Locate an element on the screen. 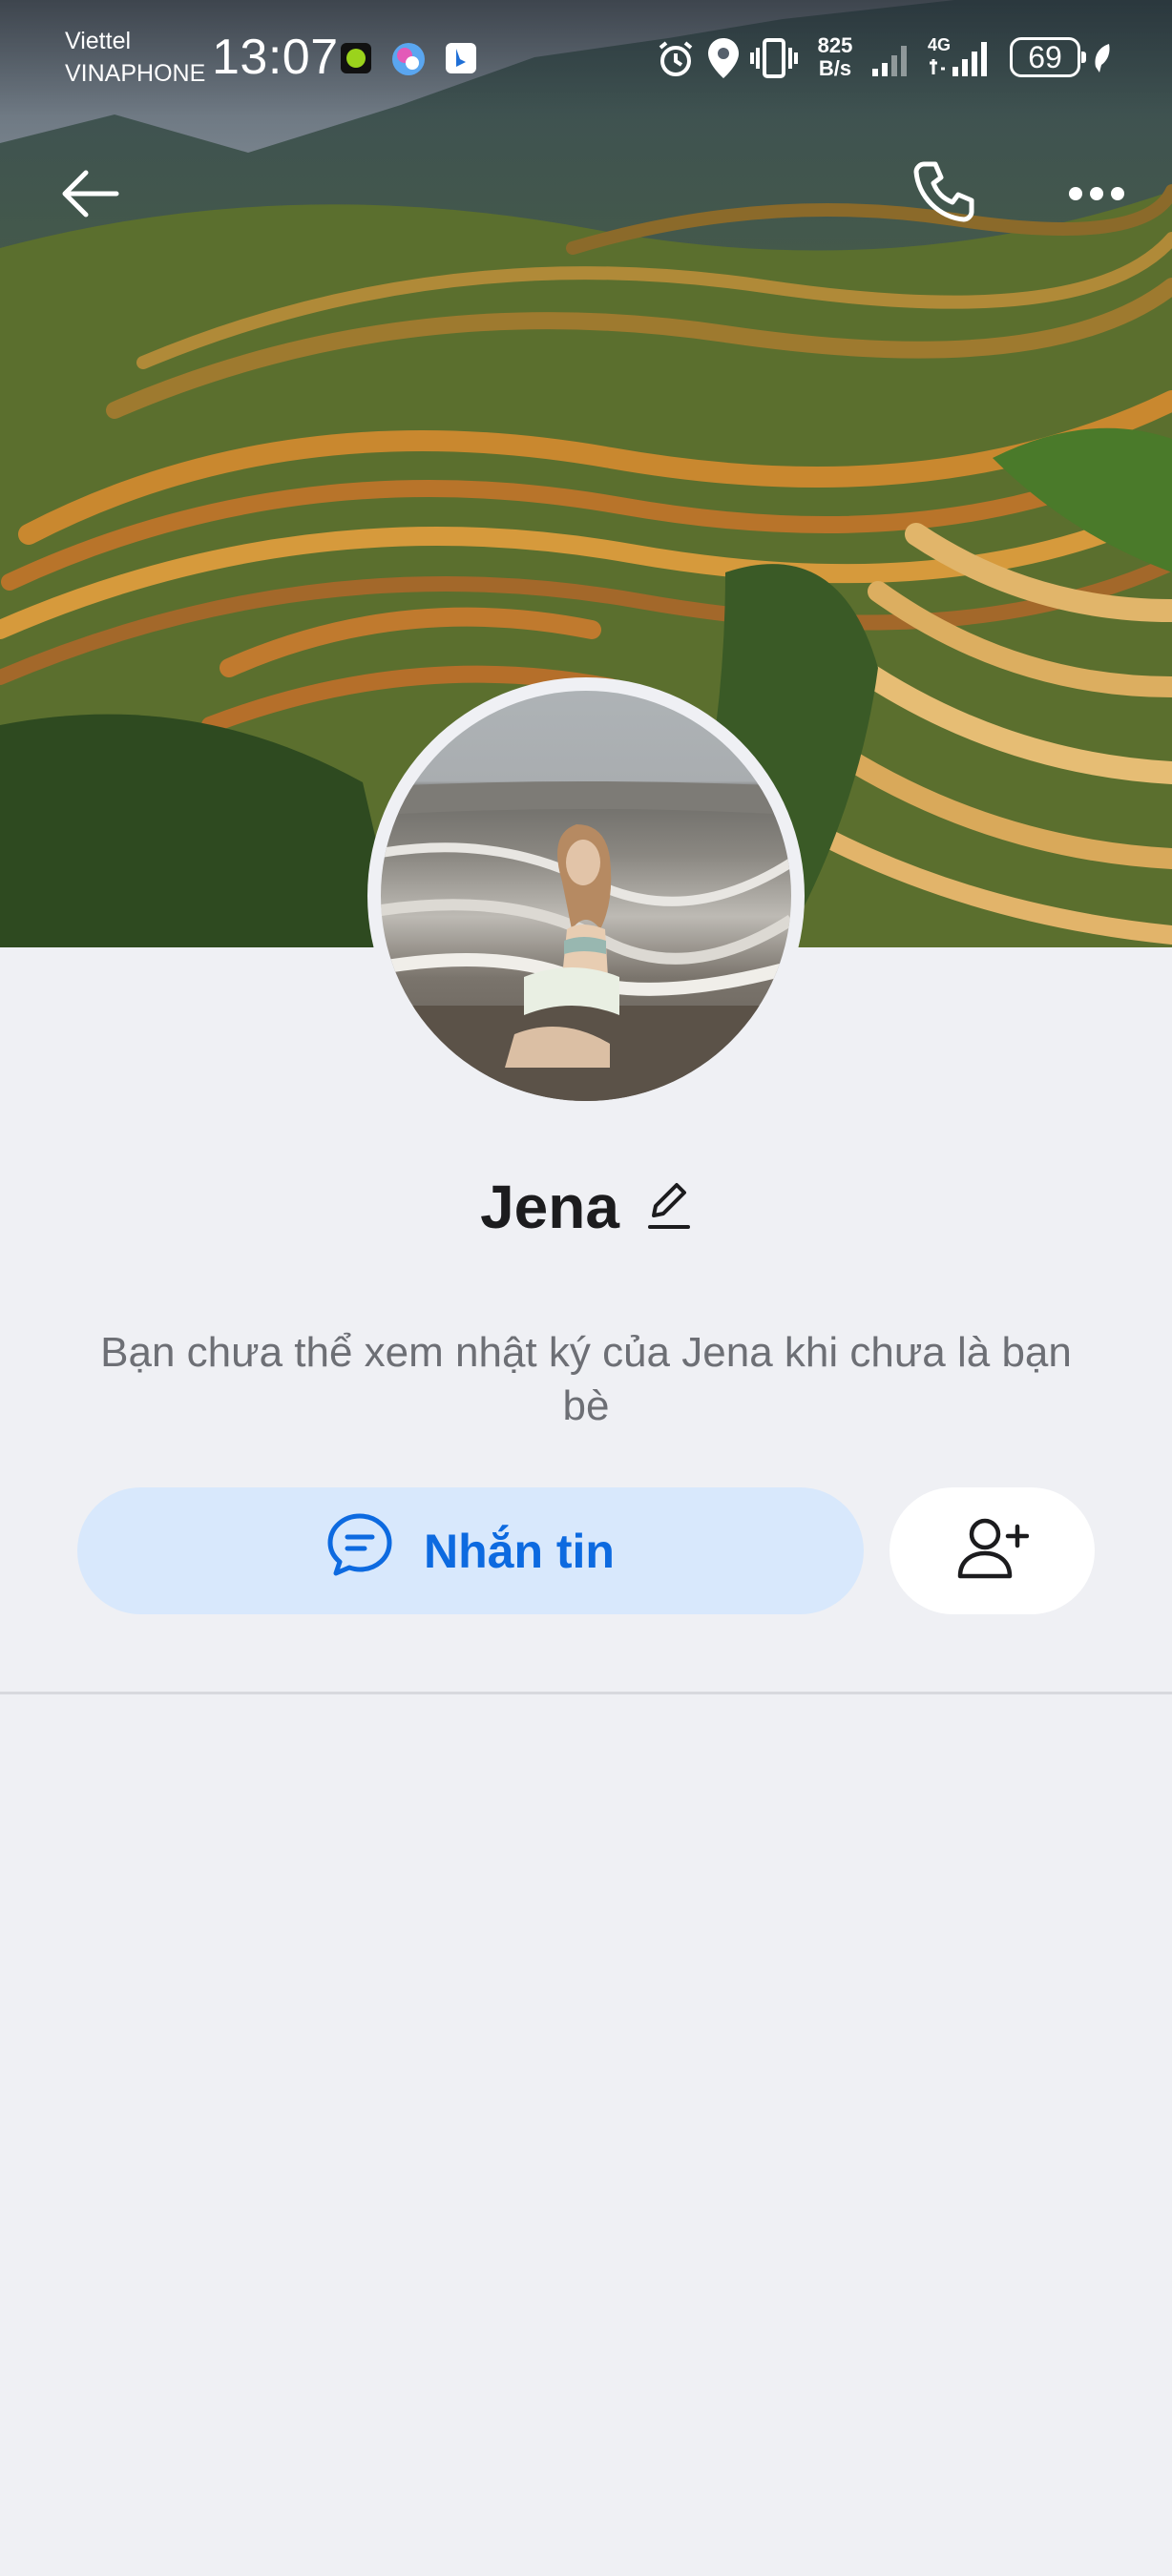 Image resolution: width=1172 pixels, height=2576 pixels. battery-level: 69 is located at coordinates (1048, 57).